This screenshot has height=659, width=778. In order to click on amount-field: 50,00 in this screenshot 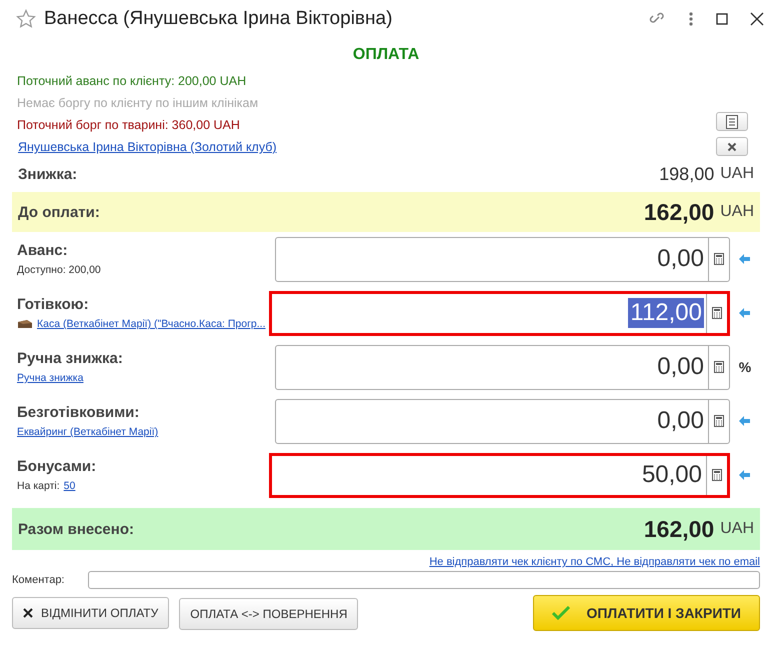, I will do `click(499, 475)`.